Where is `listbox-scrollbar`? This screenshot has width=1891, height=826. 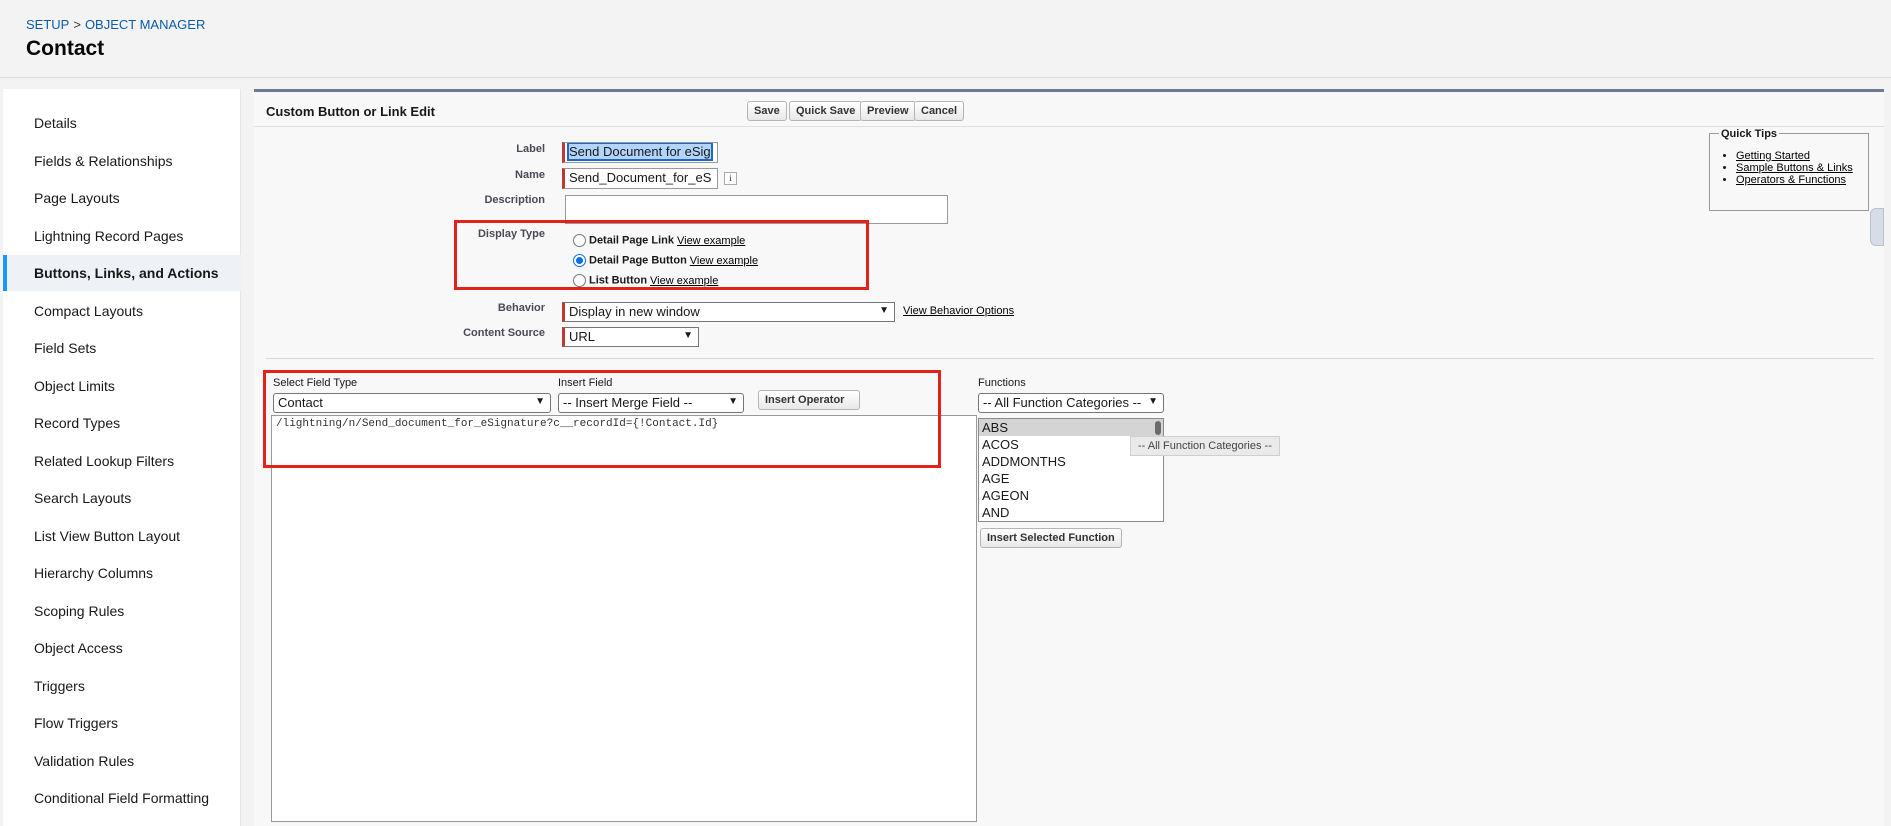
listbox-scrollbar is located at coordinates (1158, 428).